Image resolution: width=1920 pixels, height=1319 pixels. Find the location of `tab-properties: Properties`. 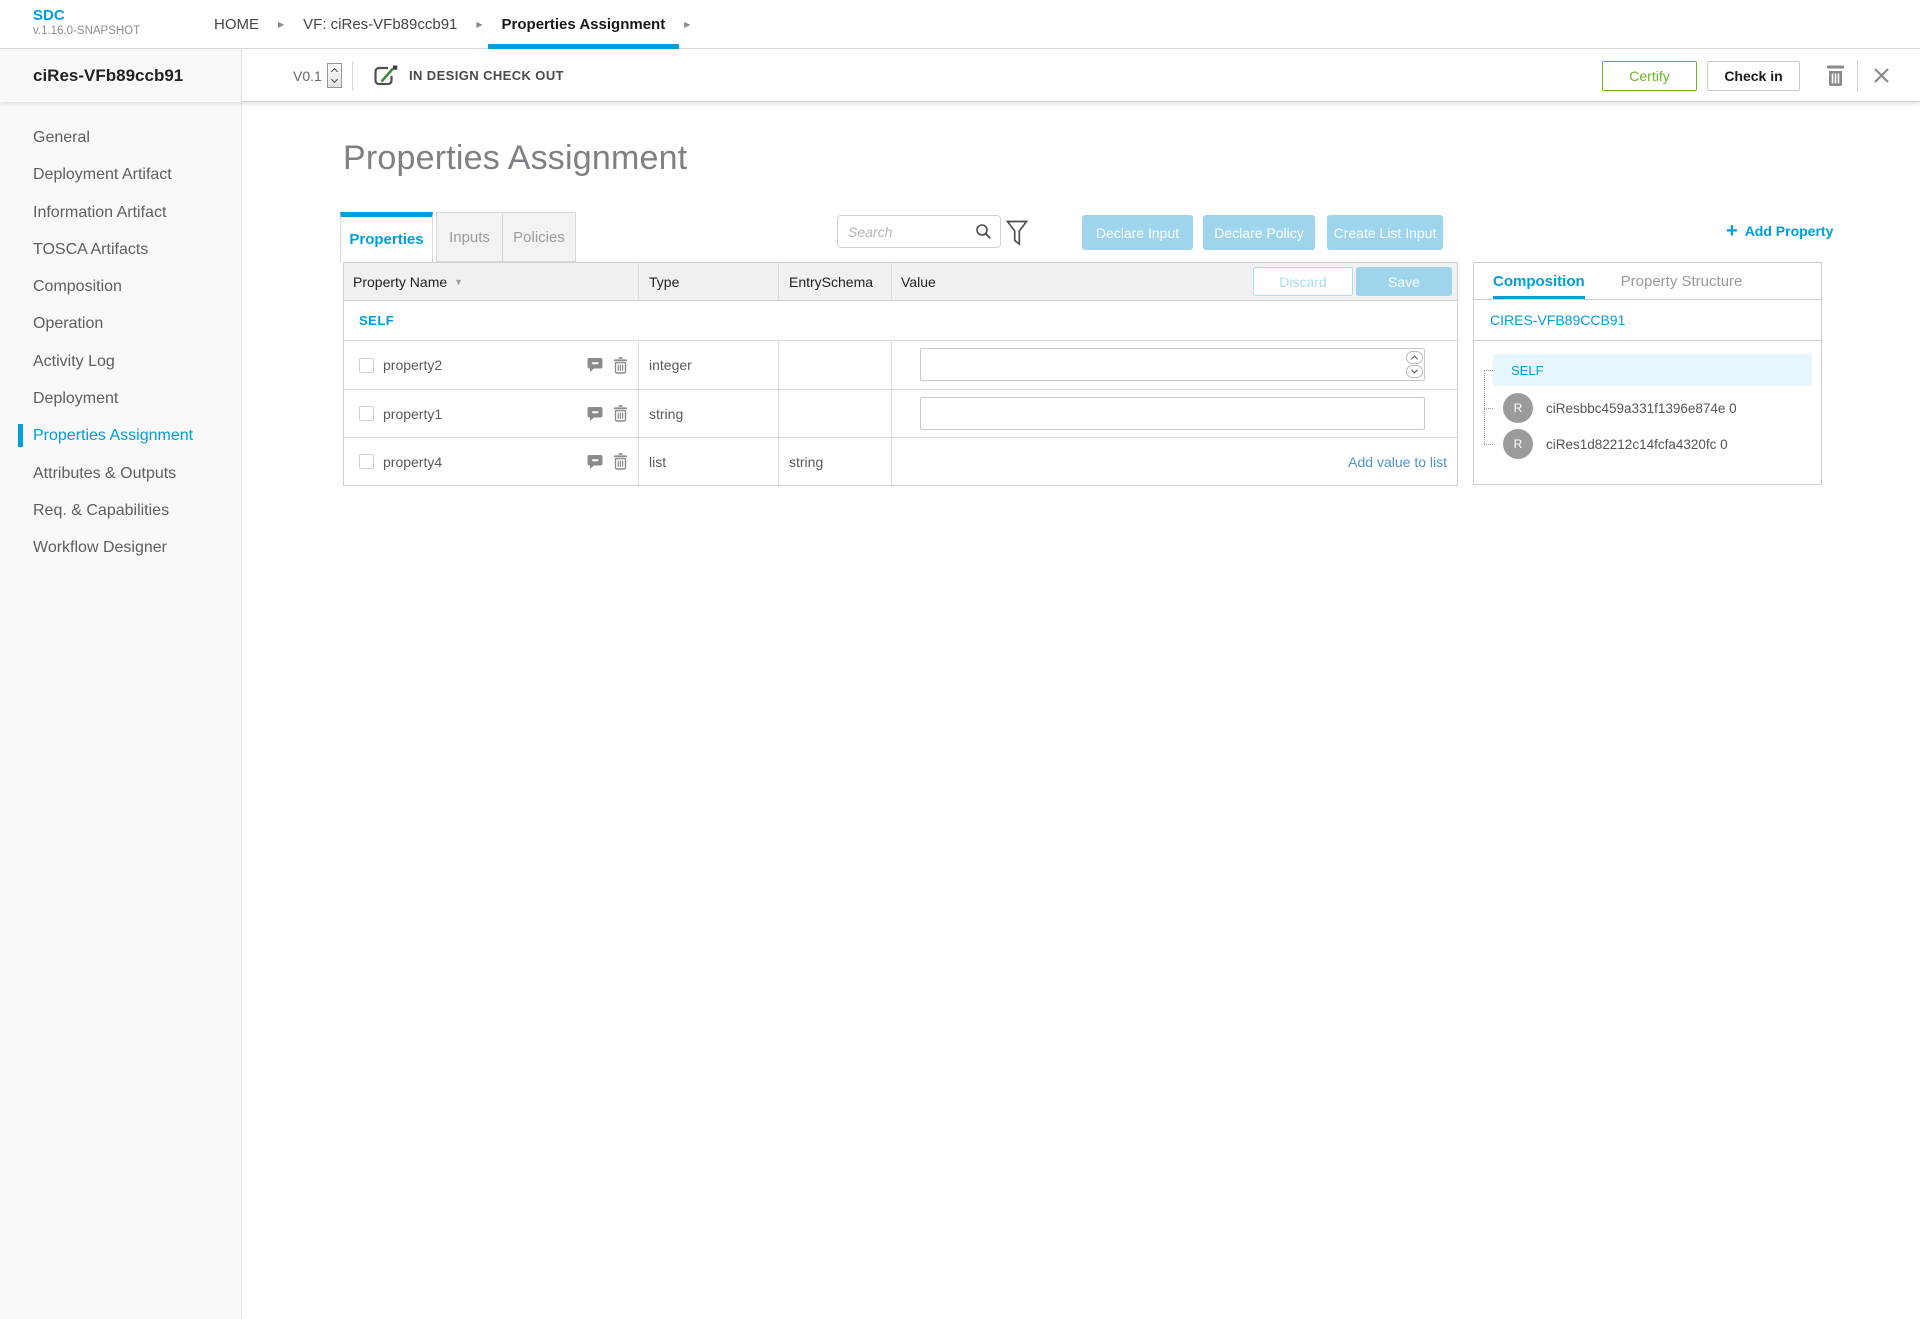

tab-properties: Properties is located at coordinates (386, 237).